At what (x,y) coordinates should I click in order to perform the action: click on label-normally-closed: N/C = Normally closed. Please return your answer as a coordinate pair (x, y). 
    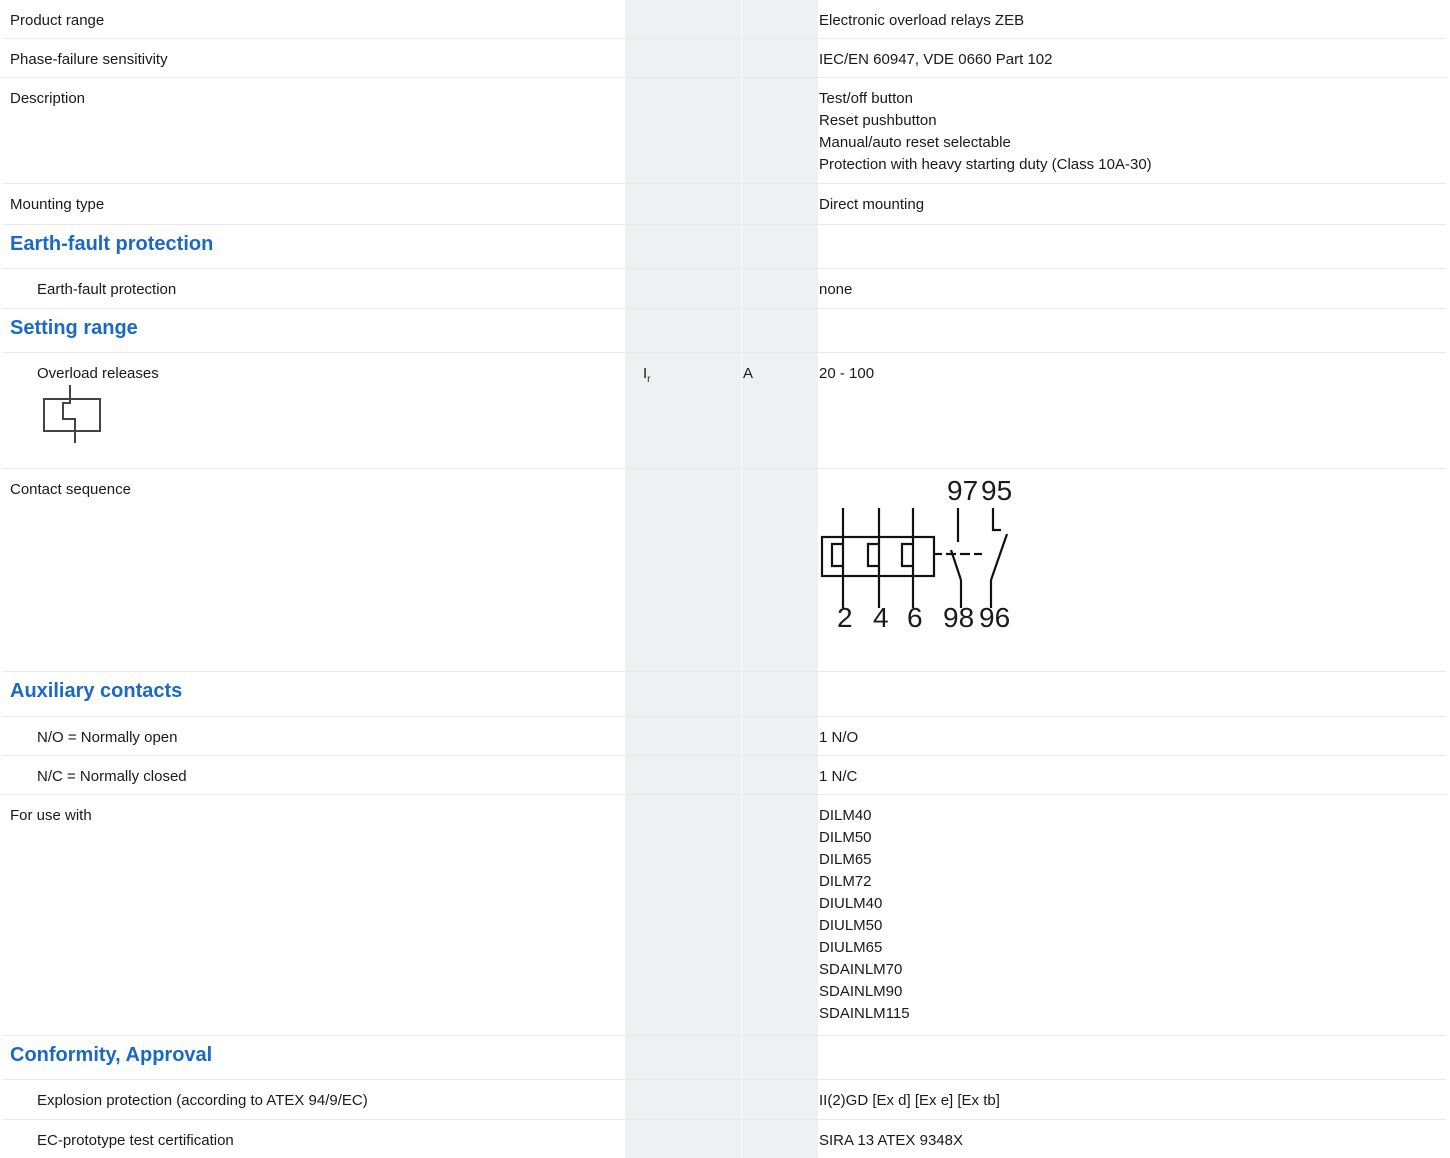
    Looking at the image, I should click on (112, 776).